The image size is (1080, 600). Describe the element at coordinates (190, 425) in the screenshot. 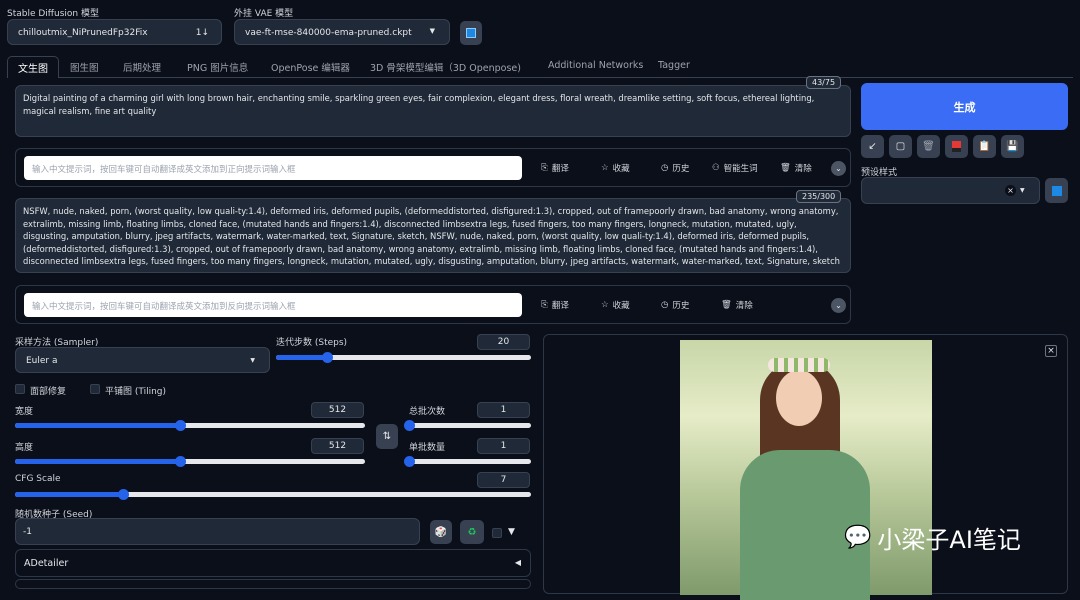

I see `width-slider` at that location.